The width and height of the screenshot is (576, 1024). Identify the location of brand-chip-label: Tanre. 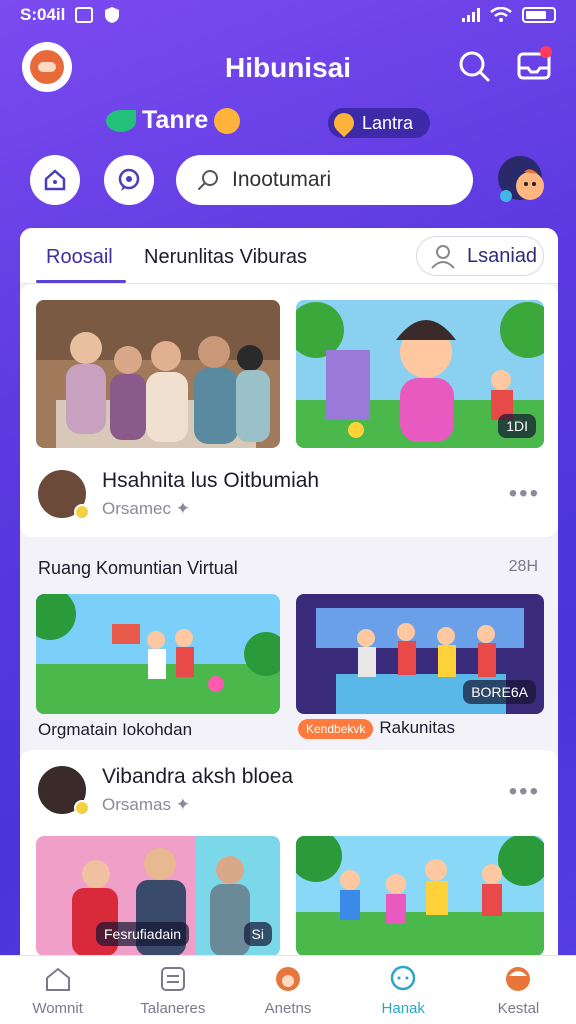
(175, 120).